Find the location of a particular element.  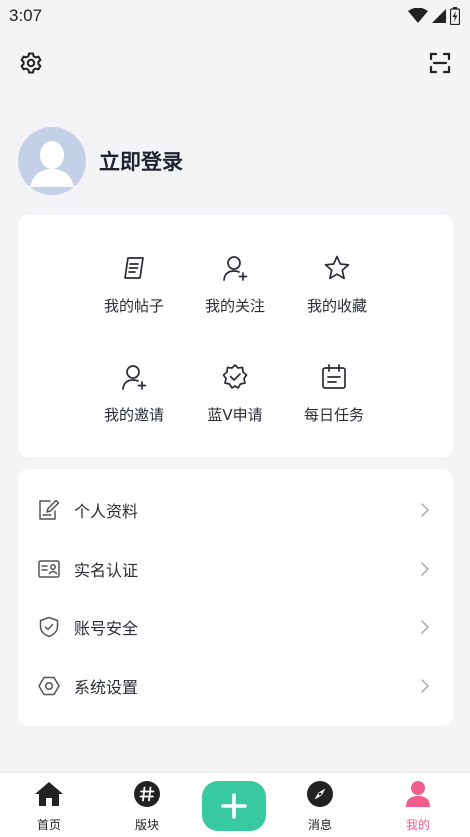

status-bar: 3:07 is located at coordinates (235, 16).